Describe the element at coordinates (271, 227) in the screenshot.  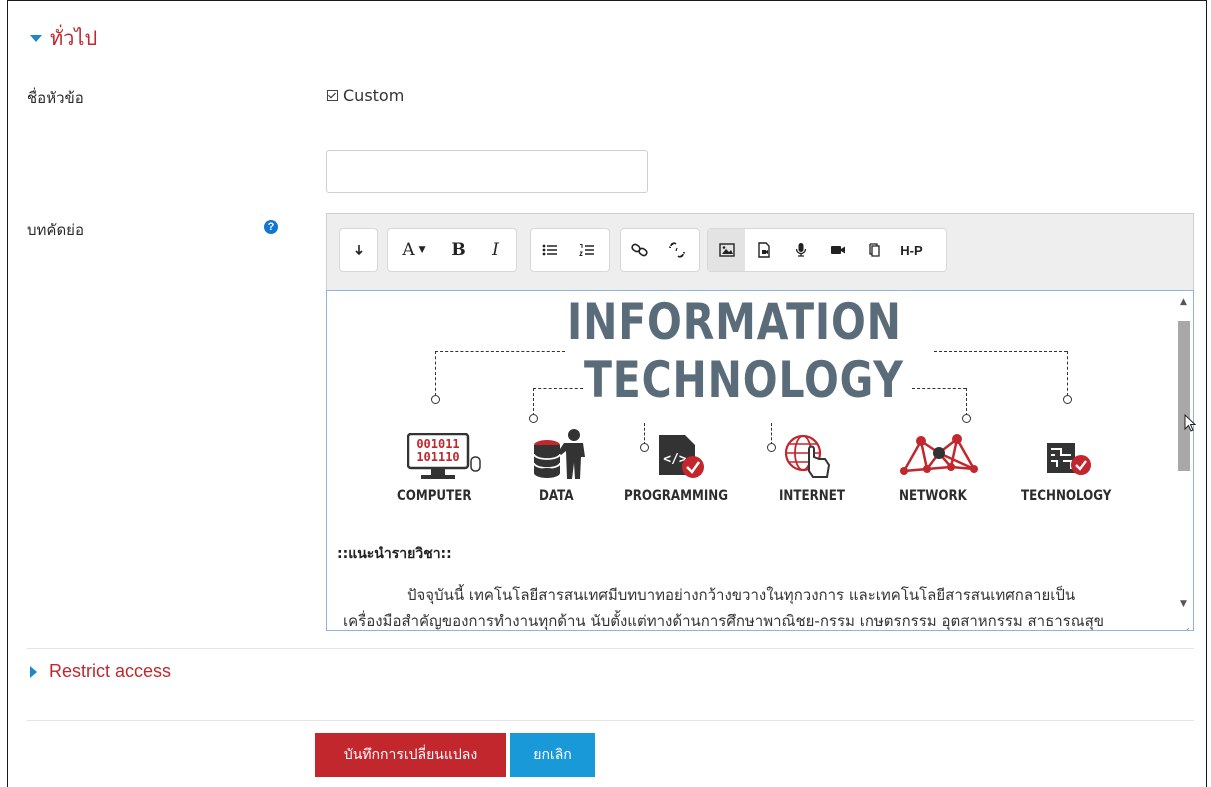
I see `help-icon: ?` at that location.